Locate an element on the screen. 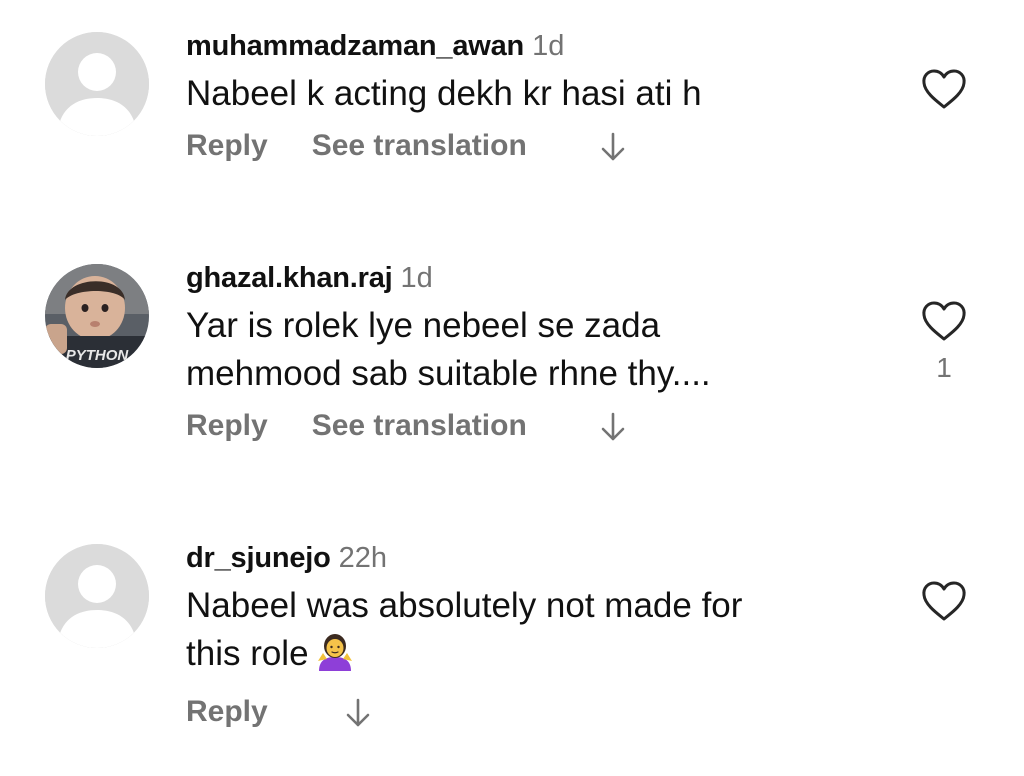 The width and height of the screenshot is (1024, 776). like-button: 1 is located at coordinates (944, 342).